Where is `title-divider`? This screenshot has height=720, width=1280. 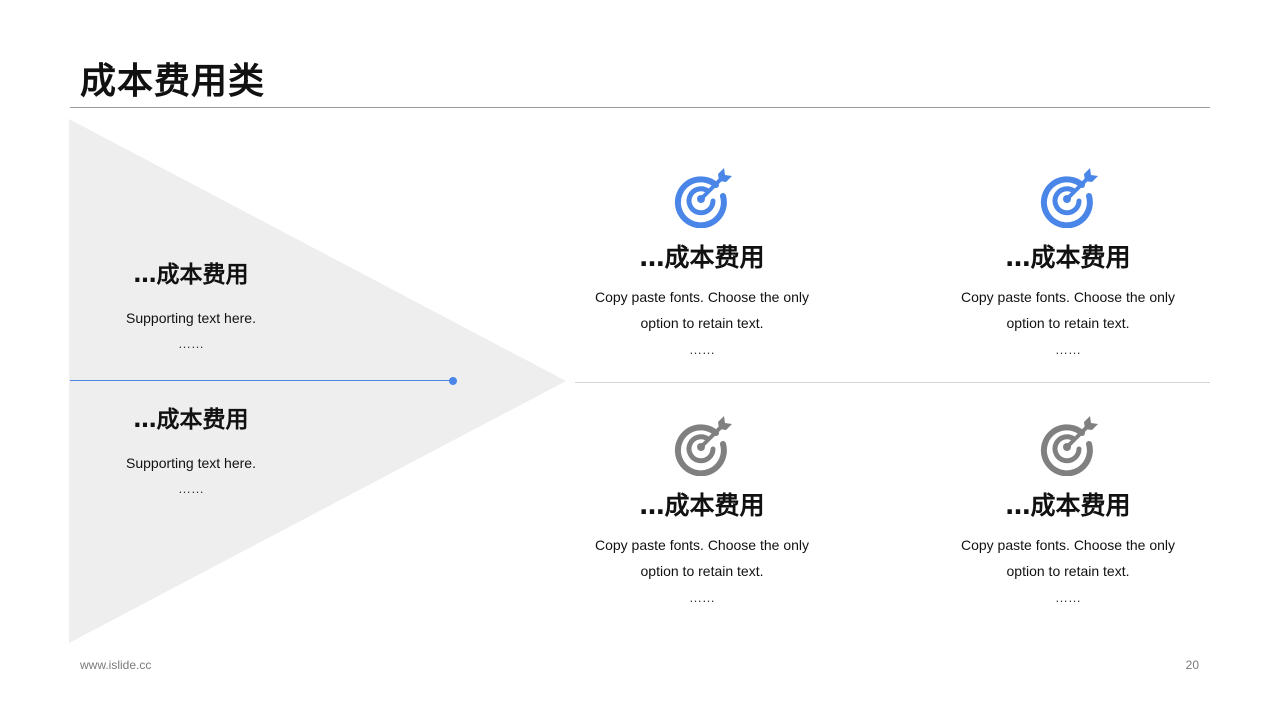 title-divider is located at coordinates (640, 107).